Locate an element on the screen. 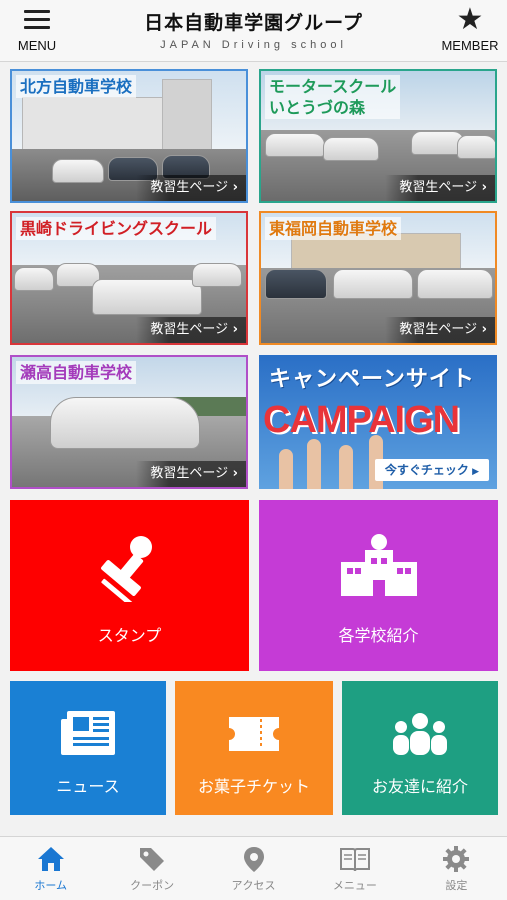 Image resolution: width=507 pixels, height=900 pixels. school-name: モータースクール いとうづの森 is located at coordinates (333, 97).